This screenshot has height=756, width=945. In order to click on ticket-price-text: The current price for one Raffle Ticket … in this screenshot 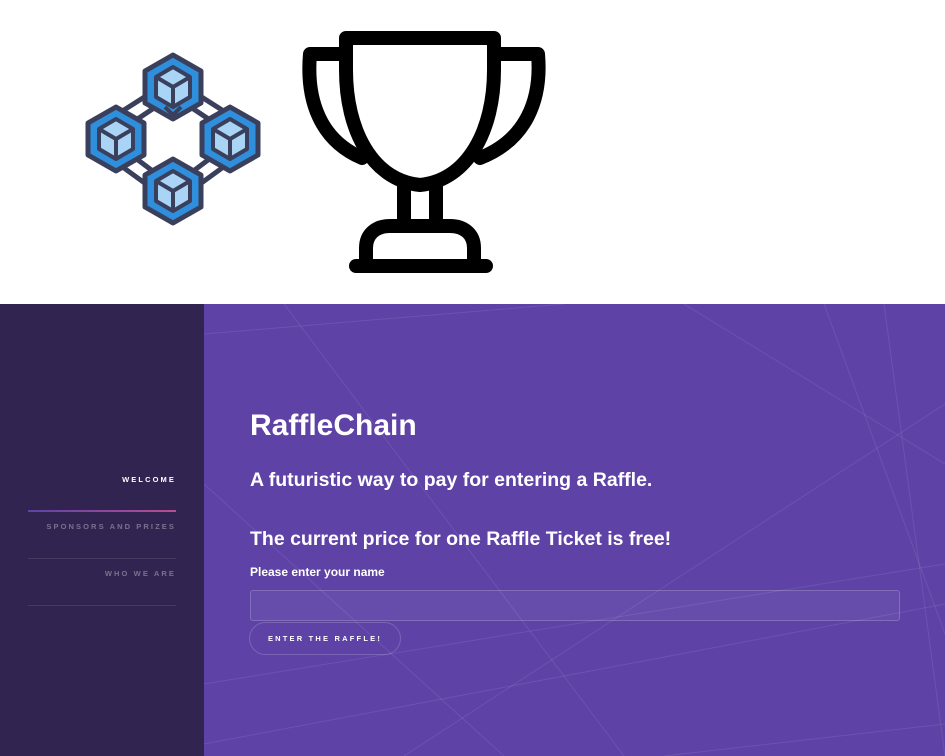, I will do `click(461, 539)`.